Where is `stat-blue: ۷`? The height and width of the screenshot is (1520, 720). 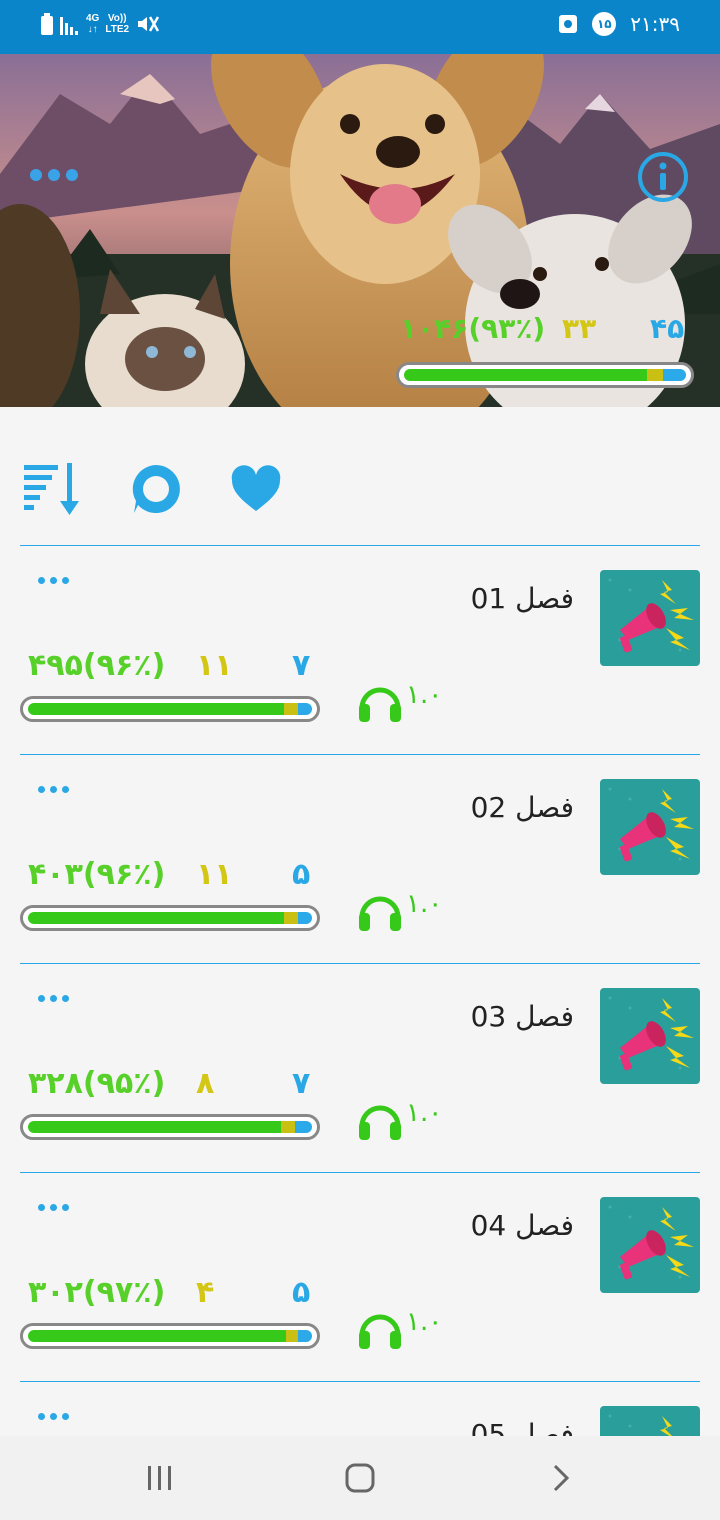
stat-blue: ۷ is located at coordinates (301, 665).